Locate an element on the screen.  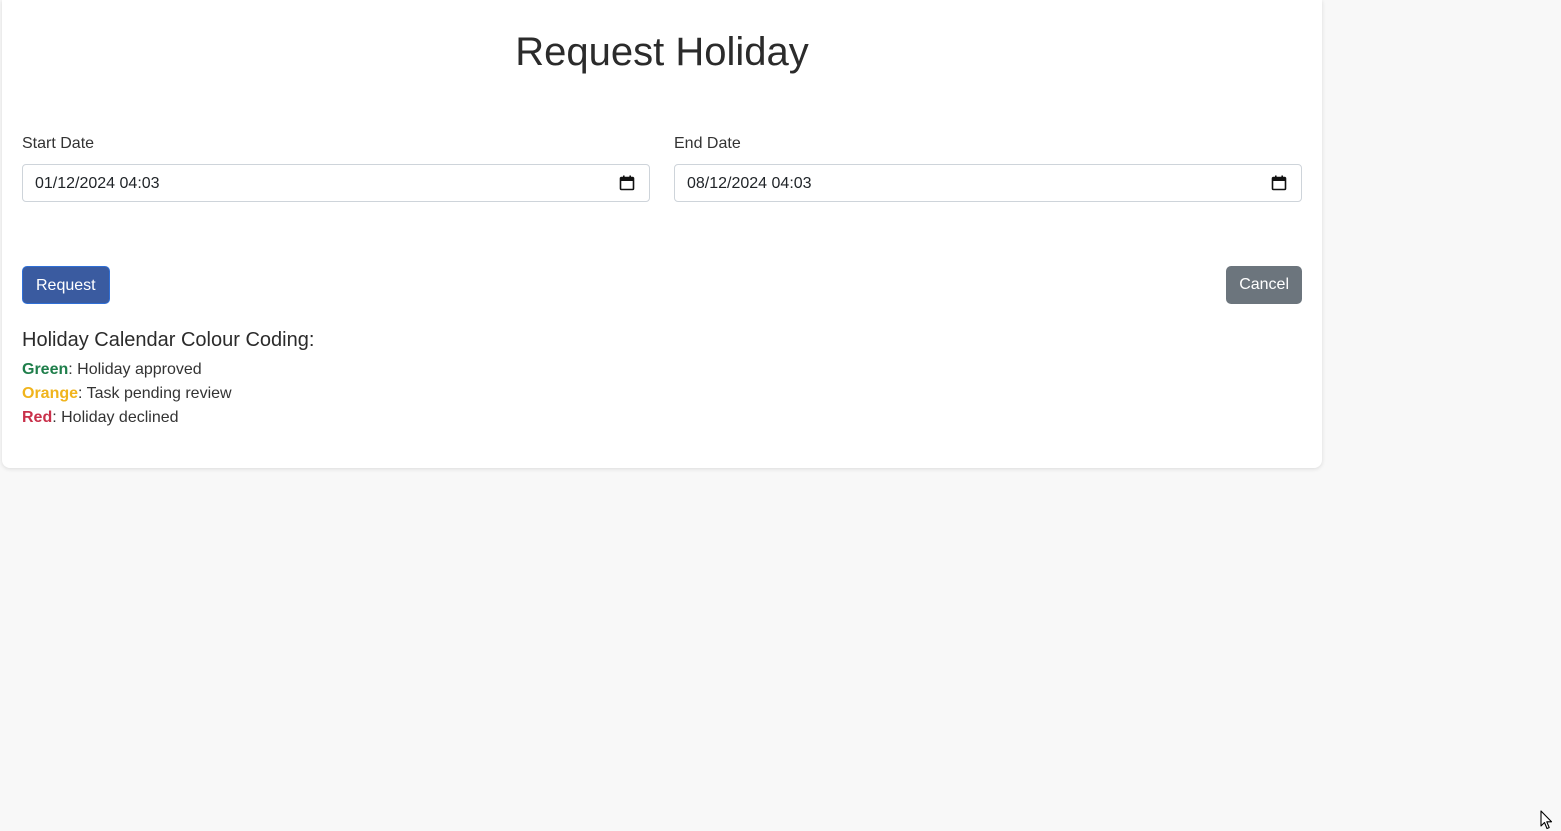
start-date-label: Start Date is located at coordinates (58, 143).